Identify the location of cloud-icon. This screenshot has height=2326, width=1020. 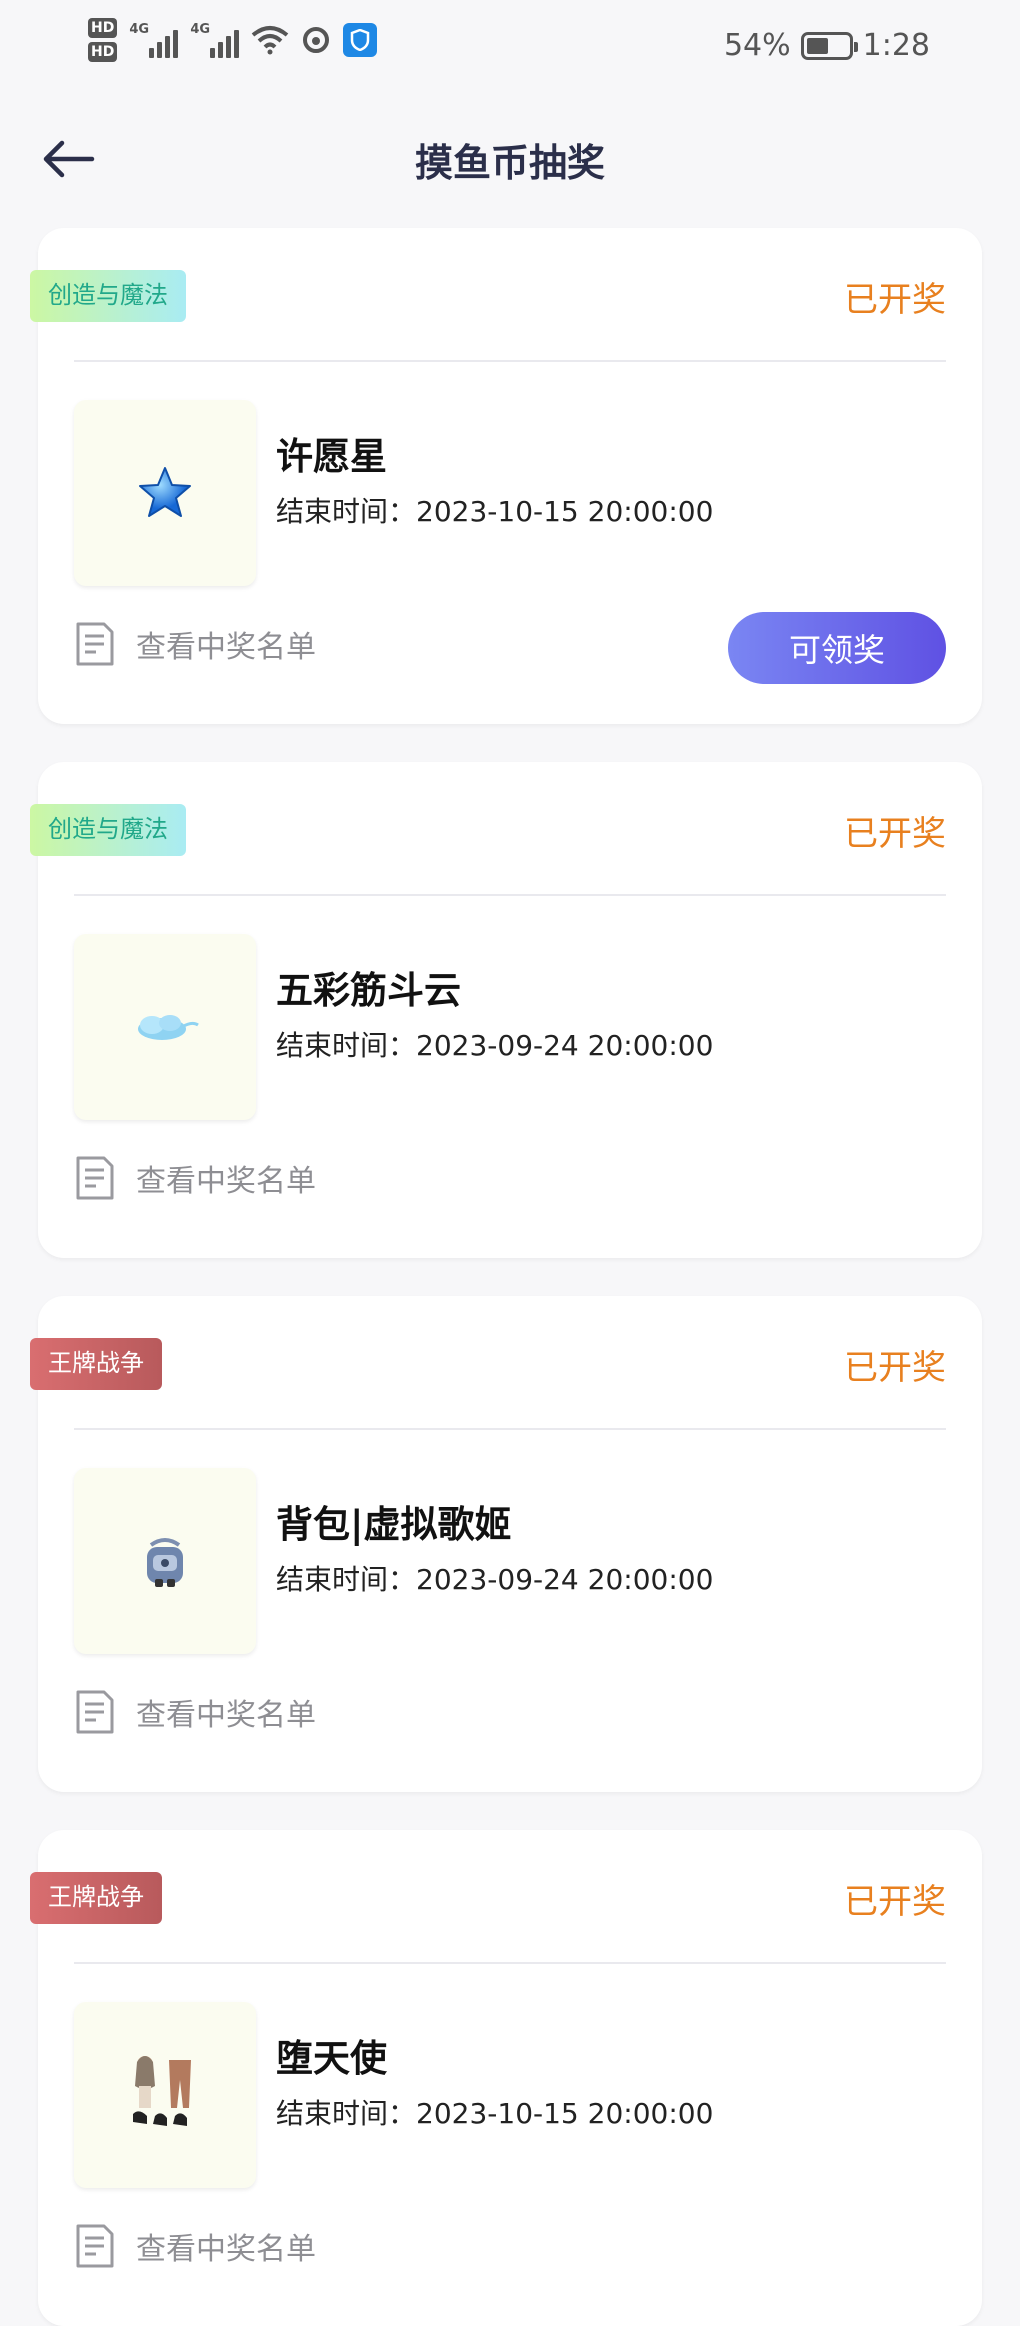
(168, 1027).